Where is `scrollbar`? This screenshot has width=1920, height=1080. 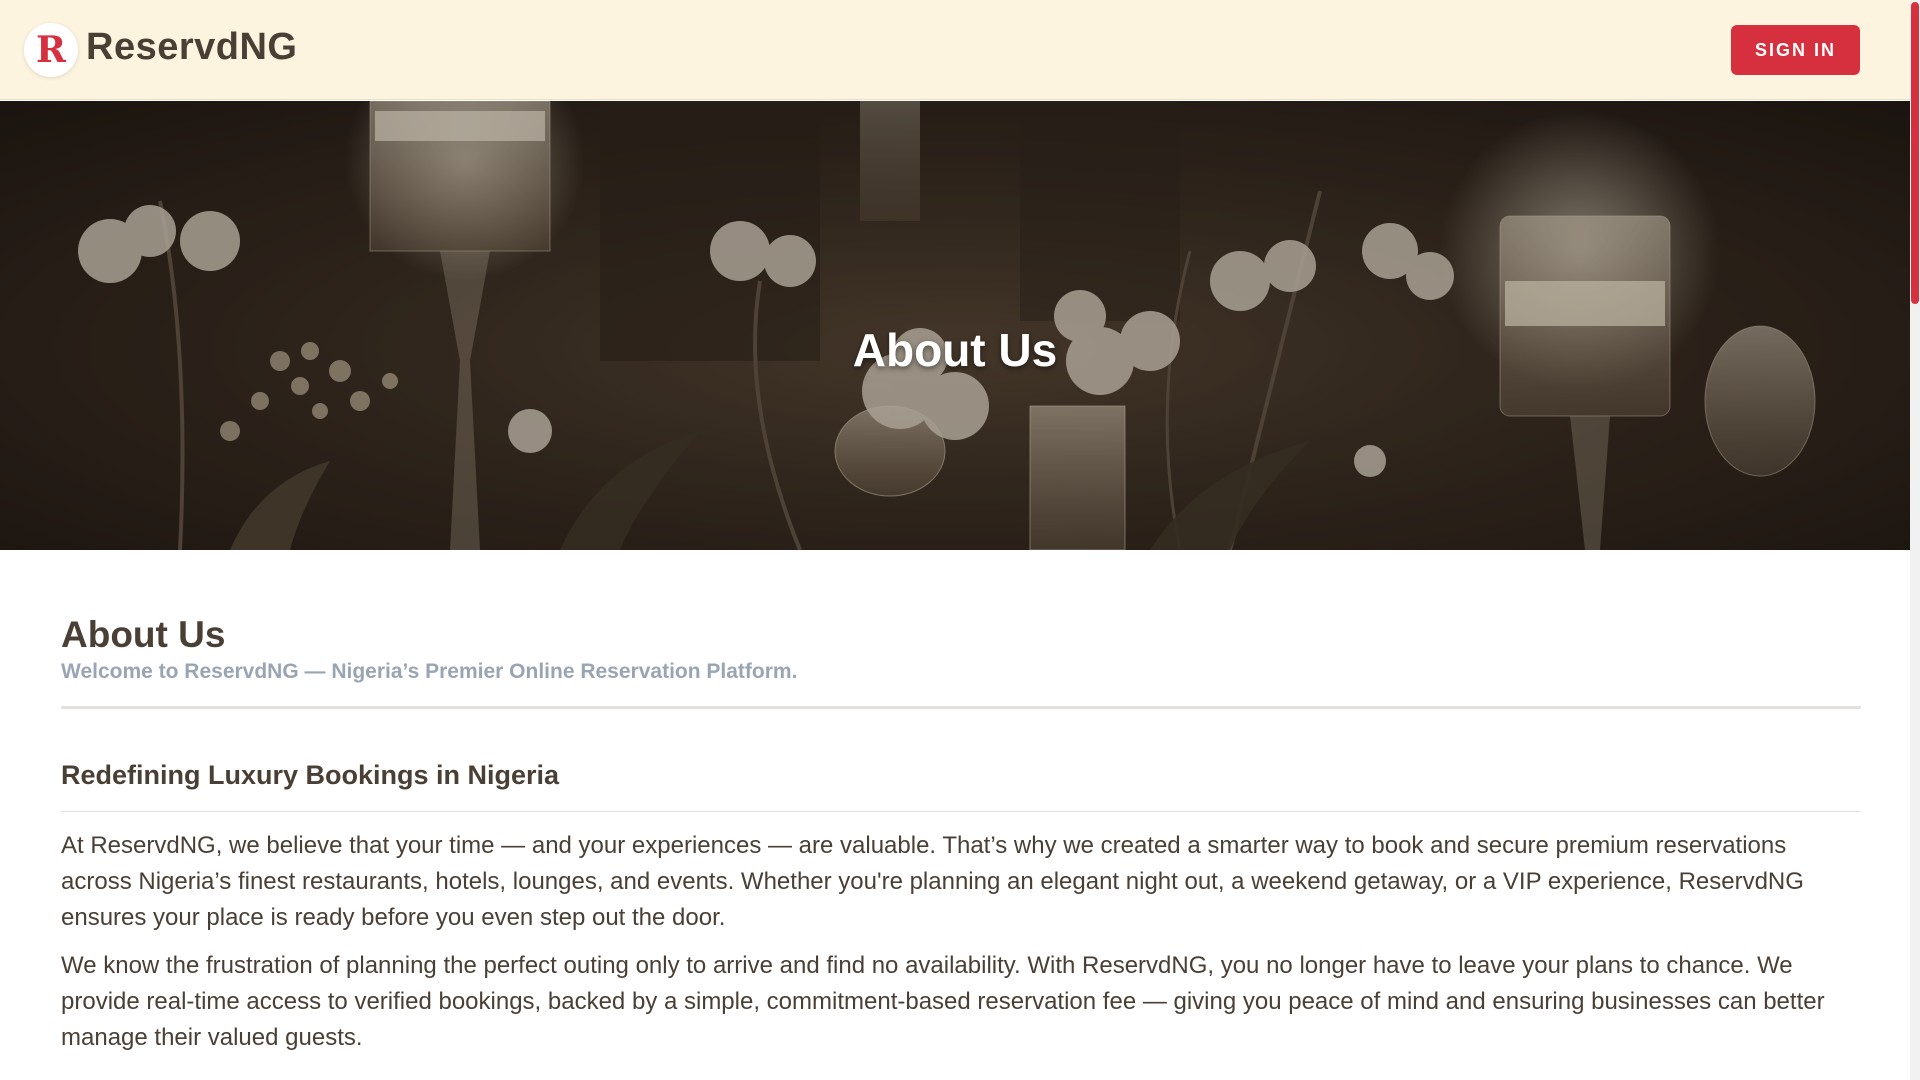
scrollbar is located at coordinates (1915, 540).